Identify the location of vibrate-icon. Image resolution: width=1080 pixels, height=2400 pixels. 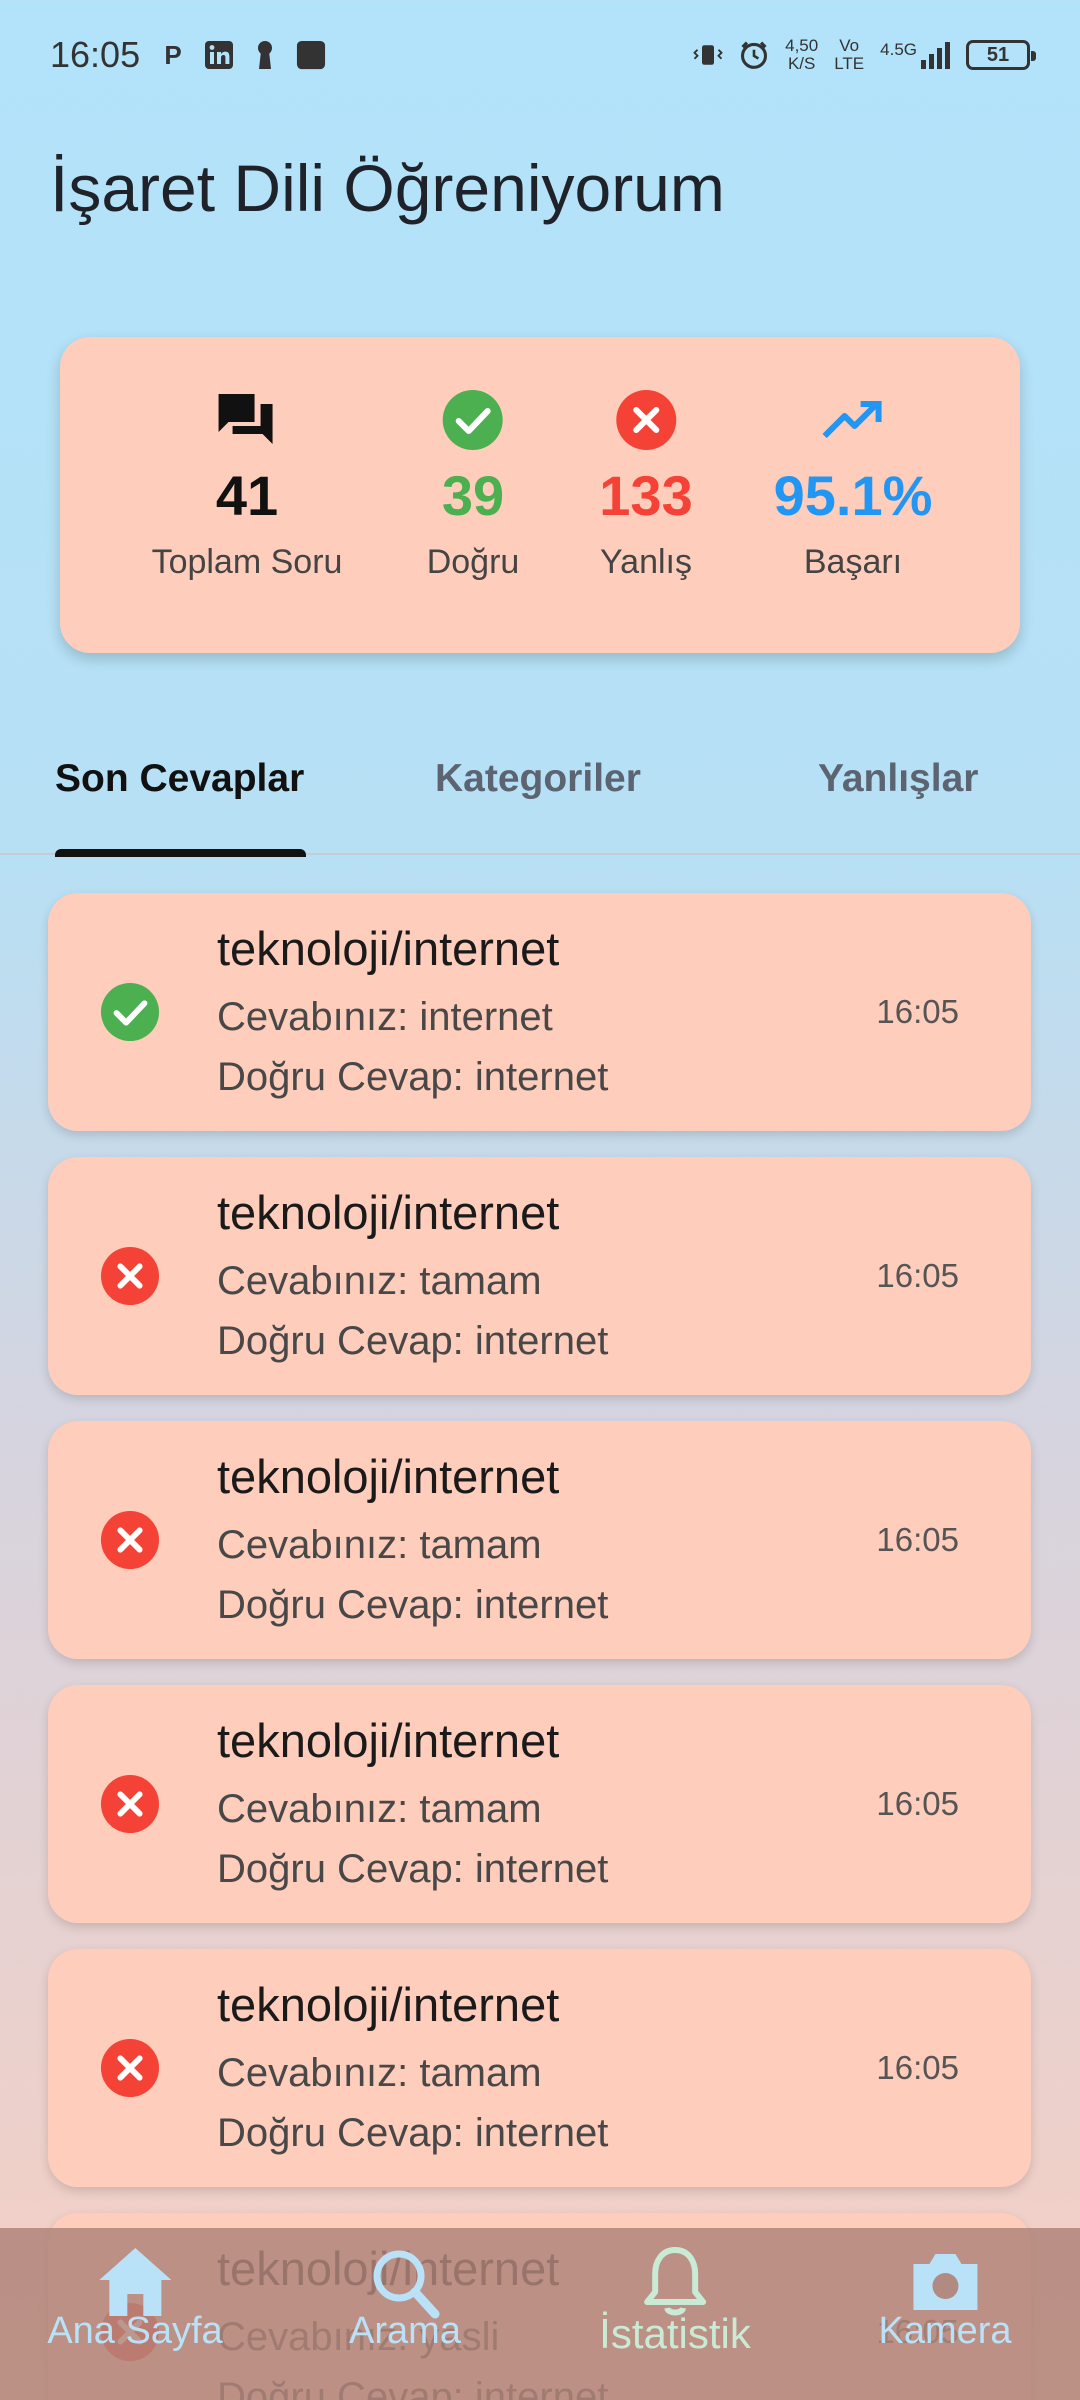
(708, 55).